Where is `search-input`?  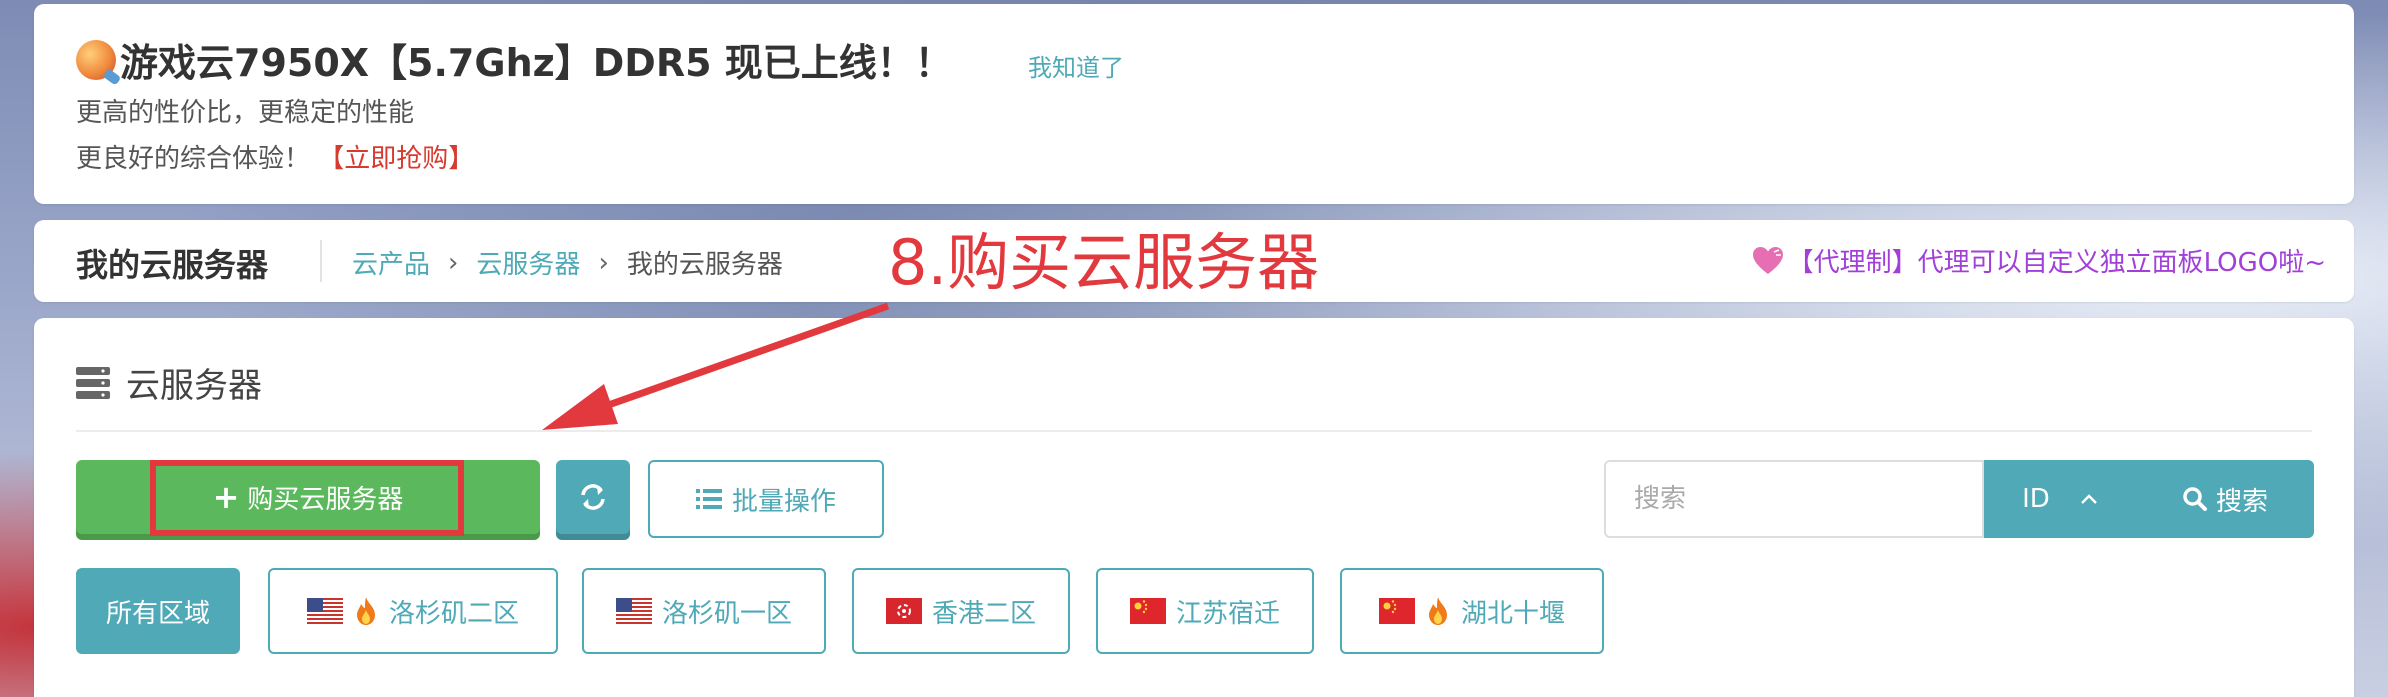
search-input is located at coordinates (1794, 499).